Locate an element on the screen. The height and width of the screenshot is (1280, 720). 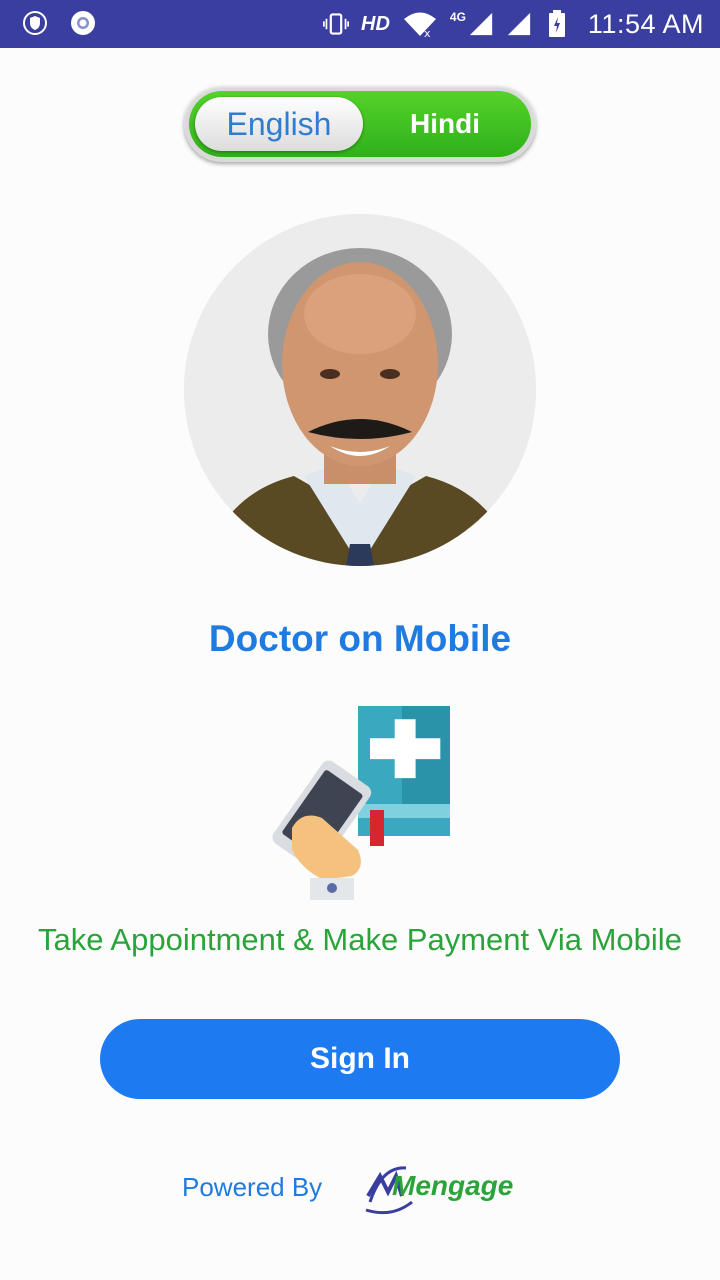
sign-in-button: Sign In is located at coordinates (360, 1059).